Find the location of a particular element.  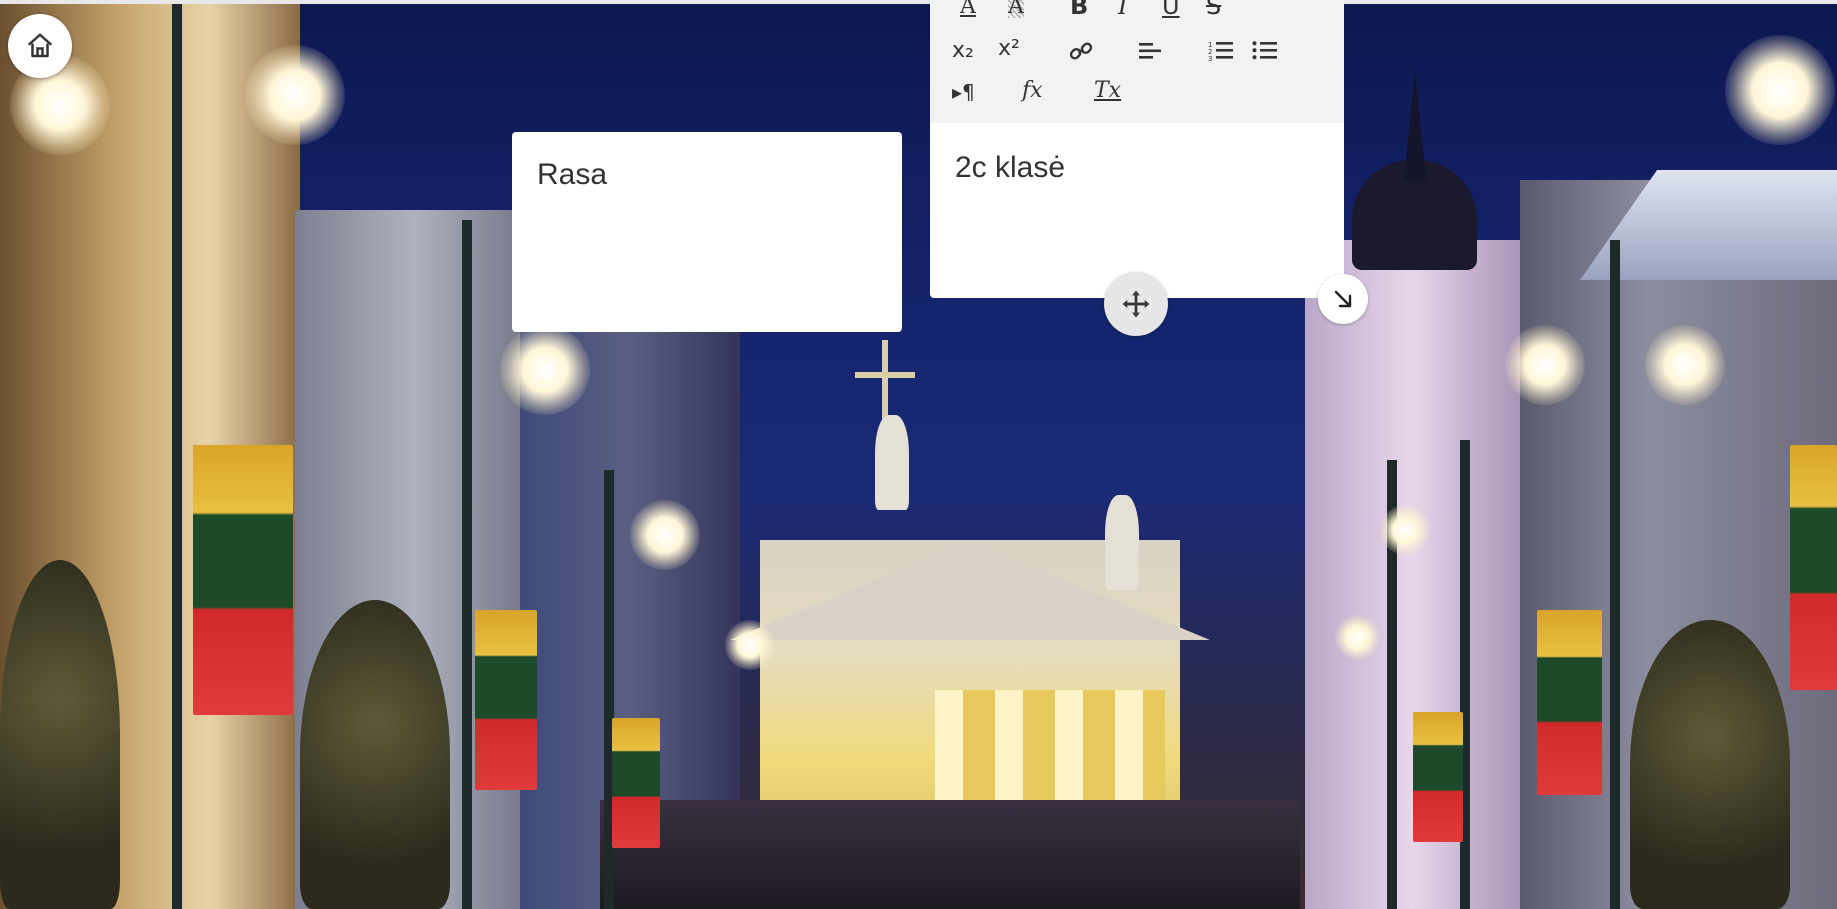

move-icon is located at coordinates (1136, 304).